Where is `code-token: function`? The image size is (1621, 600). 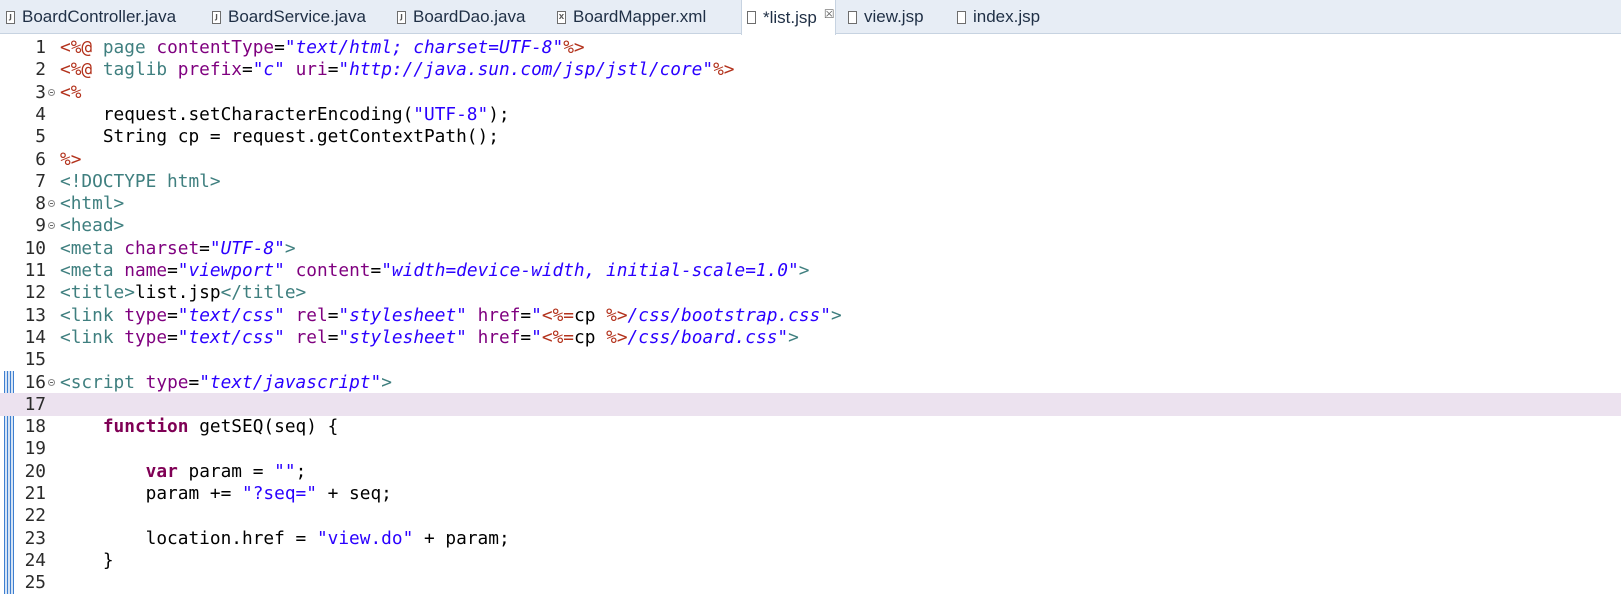
code-token: function is located at coordinates (145, 427).